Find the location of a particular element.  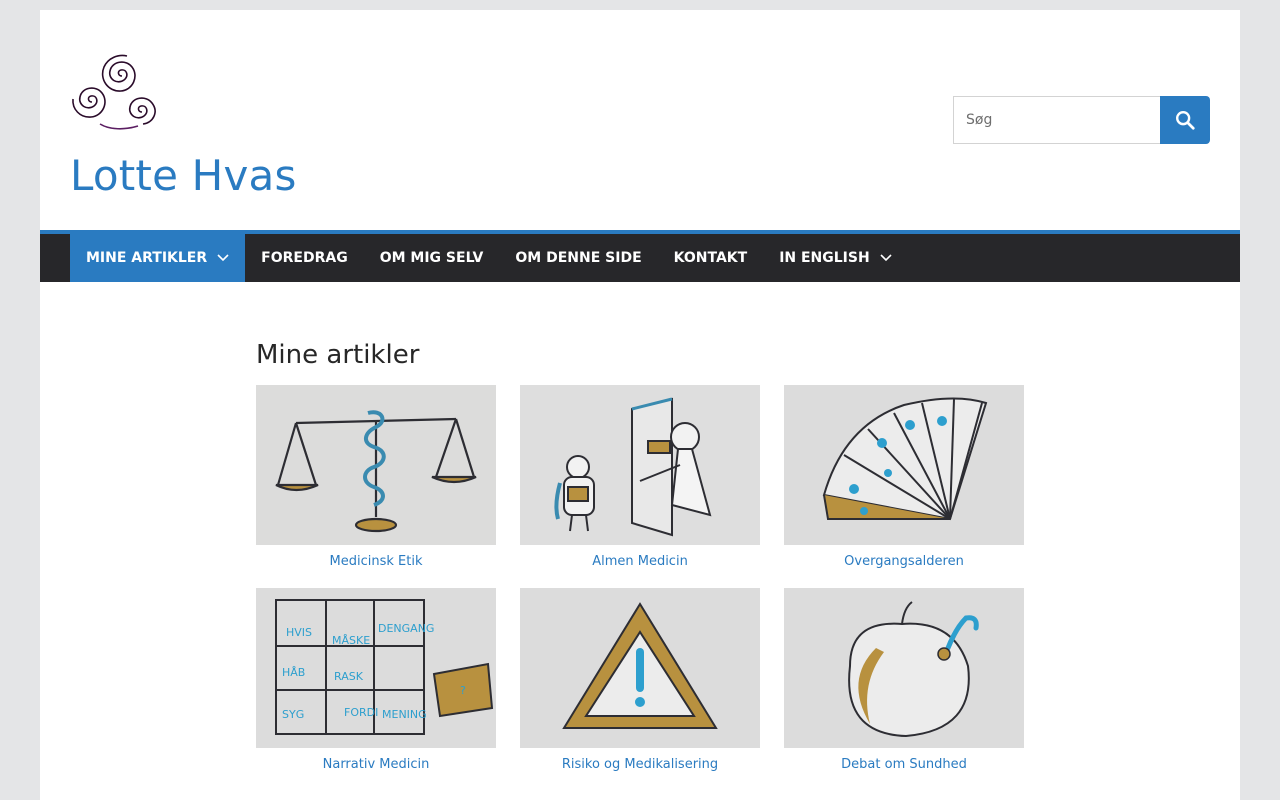

page-title: Mine artikler is located at coordinates (338, 355).